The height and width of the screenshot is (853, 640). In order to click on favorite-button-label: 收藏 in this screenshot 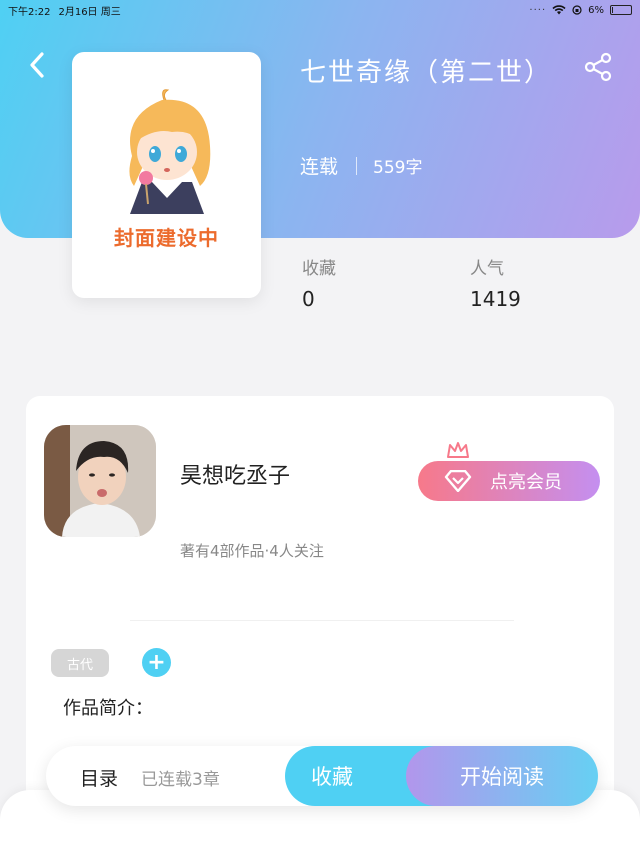, I will do `click(332, 777)`.